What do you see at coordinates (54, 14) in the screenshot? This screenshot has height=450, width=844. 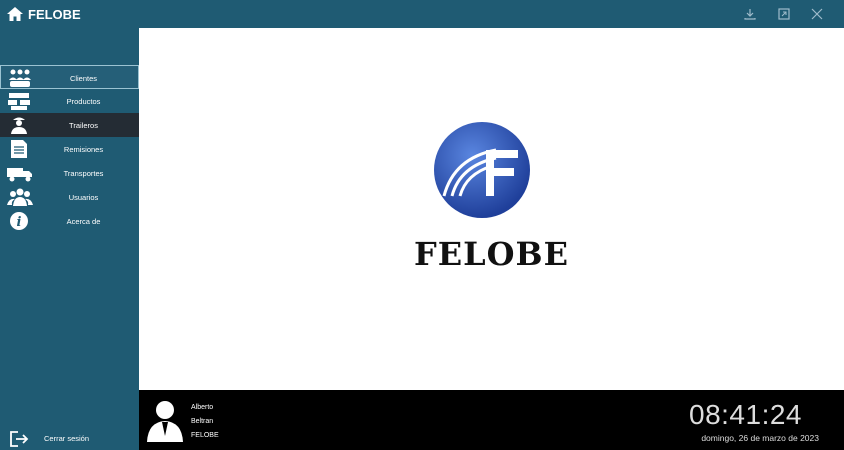 I see `app-title: FELOBE` at bounding box center [54, 14].